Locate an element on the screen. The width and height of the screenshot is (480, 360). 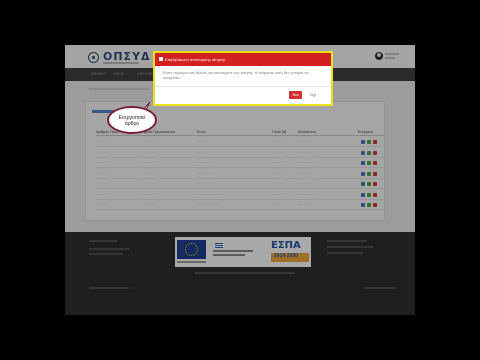
confirm-button: Ναι is located at coordinates (295, 95).